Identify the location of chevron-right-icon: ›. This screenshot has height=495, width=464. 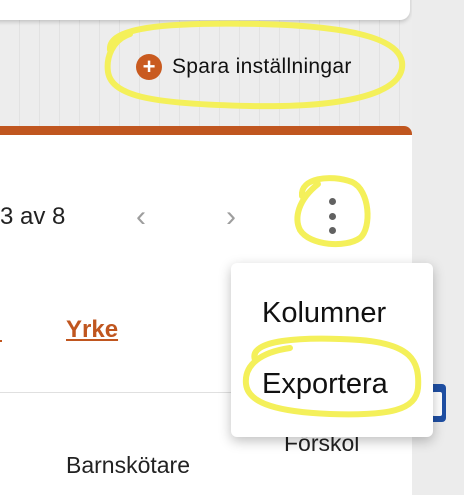
(231, 217).